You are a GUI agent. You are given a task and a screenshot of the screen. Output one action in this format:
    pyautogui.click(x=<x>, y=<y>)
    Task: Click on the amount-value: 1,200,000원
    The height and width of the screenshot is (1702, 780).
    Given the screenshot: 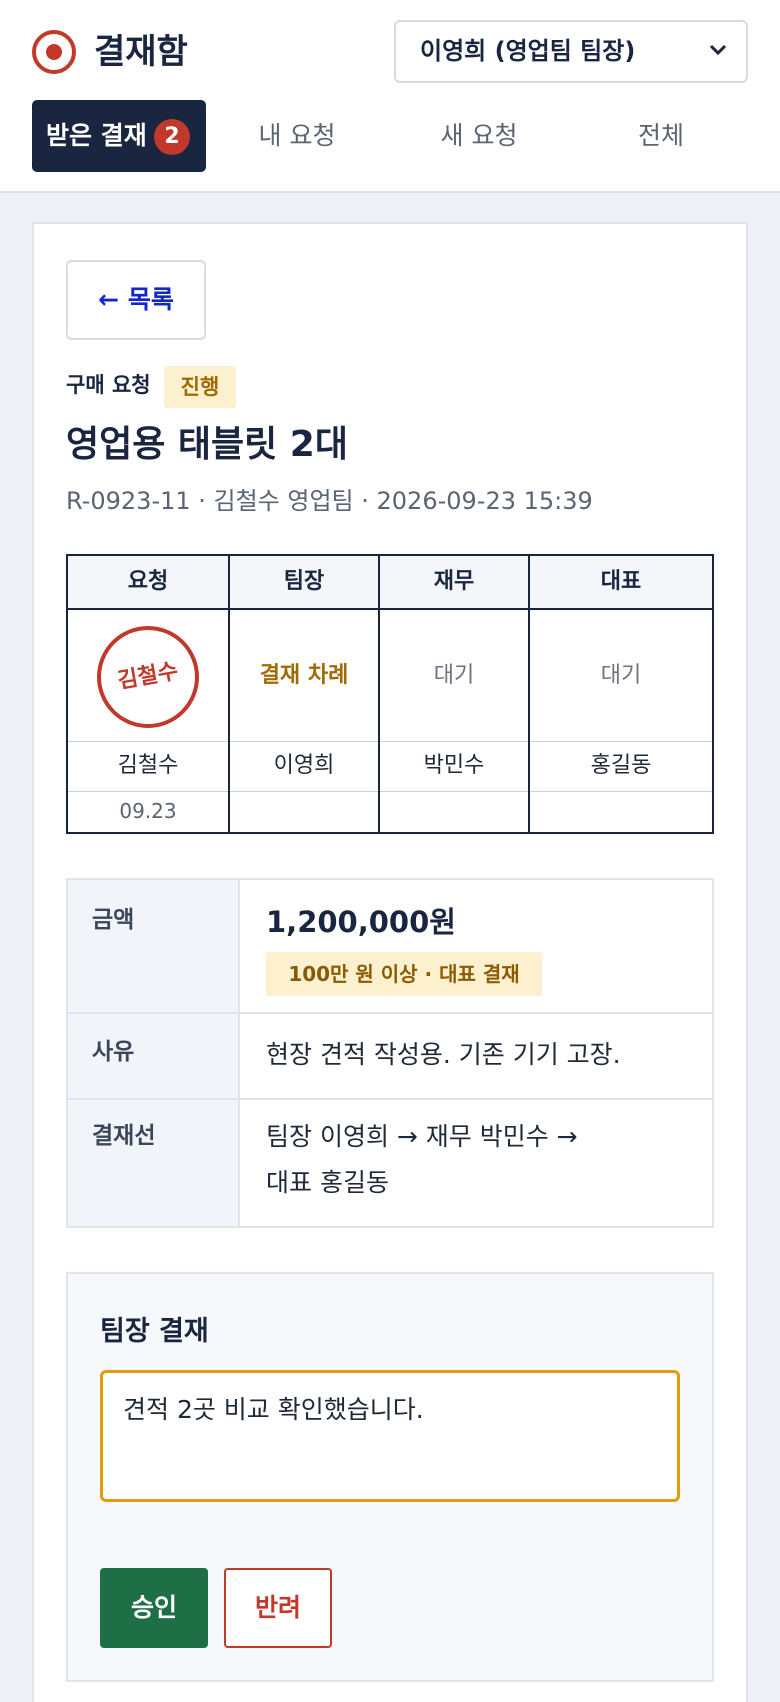 What is the action you would take?
    pyautogui.click(x=361, y=922)
    